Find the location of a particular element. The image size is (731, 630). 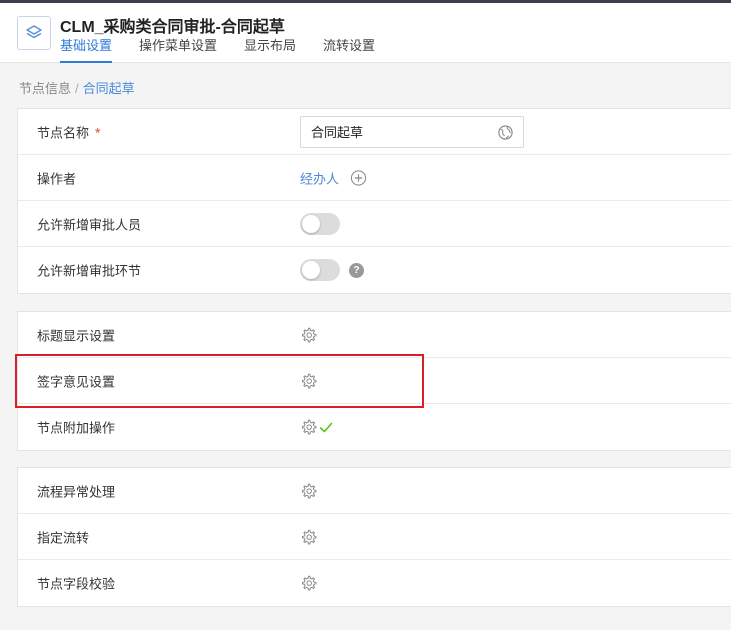

operator-row: 操作者 经办人 is located at coordinates (374, 178).